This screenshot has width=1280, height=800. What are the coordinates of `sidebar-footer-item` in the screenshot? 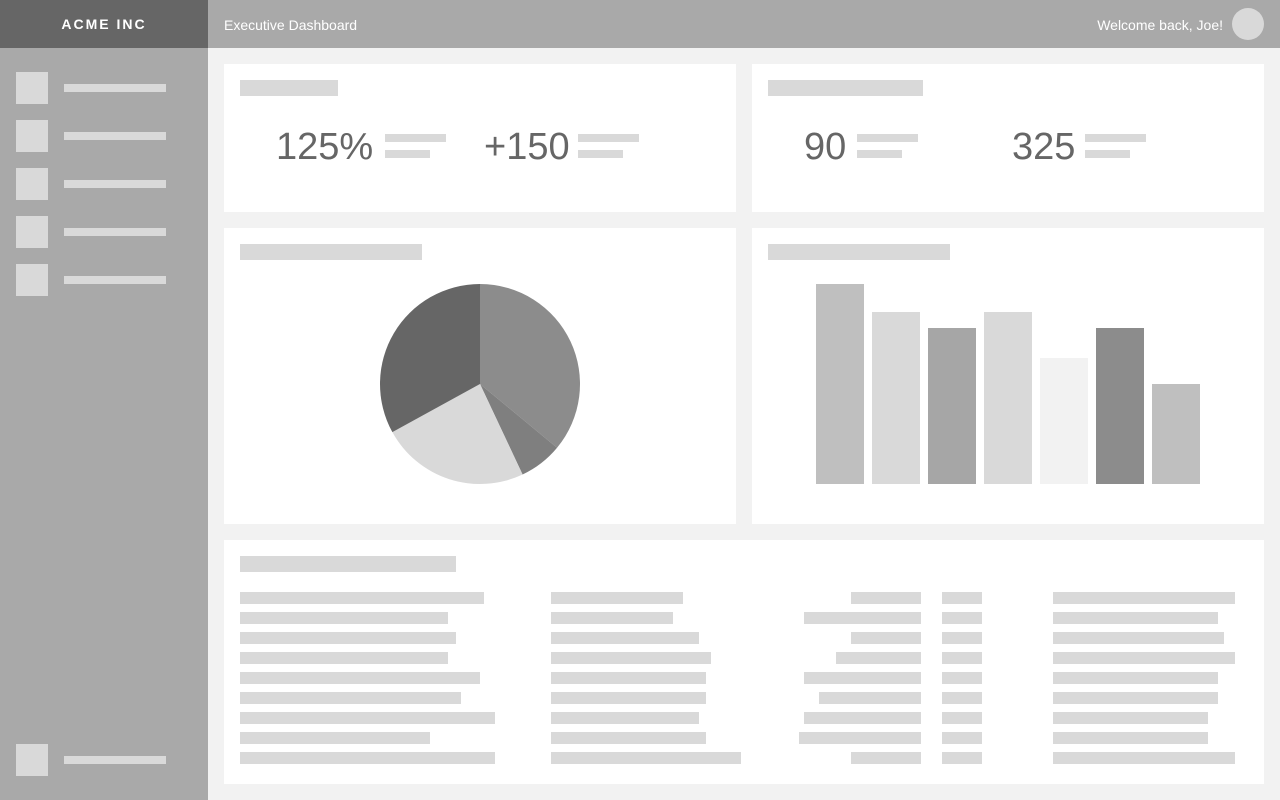 It's located at (104, 760).